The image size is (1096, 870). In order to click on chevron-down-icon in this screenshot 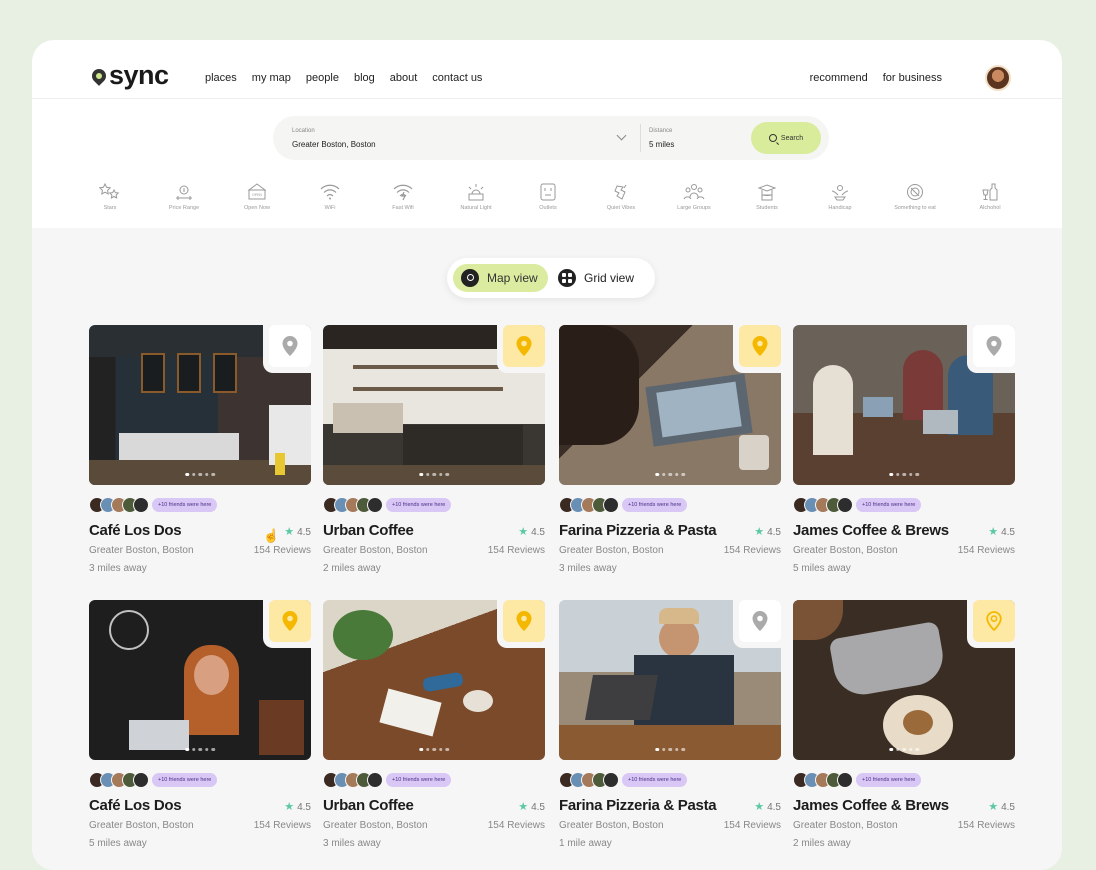, I will do `click(621, 135)`.